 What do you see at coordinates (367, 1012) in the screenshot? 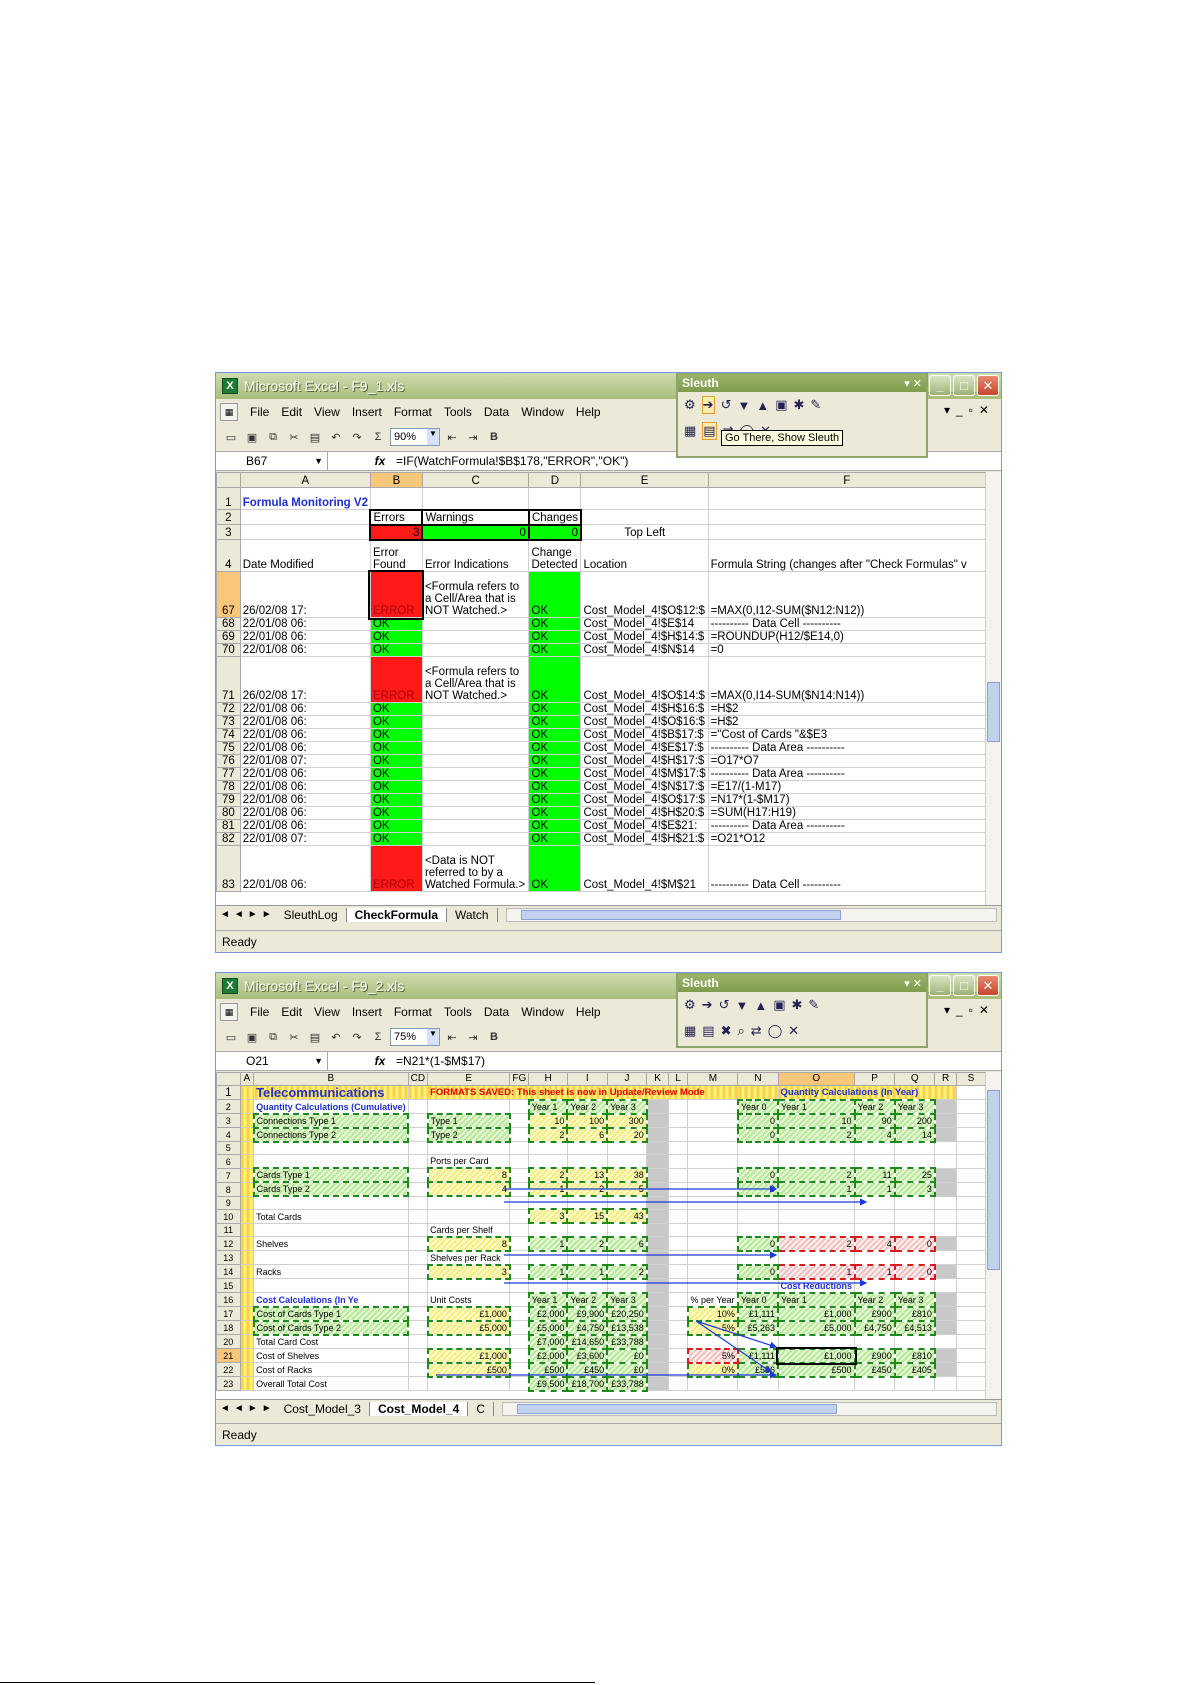
I see `menu-insert: Insert` at bounding box center [367, 1012].